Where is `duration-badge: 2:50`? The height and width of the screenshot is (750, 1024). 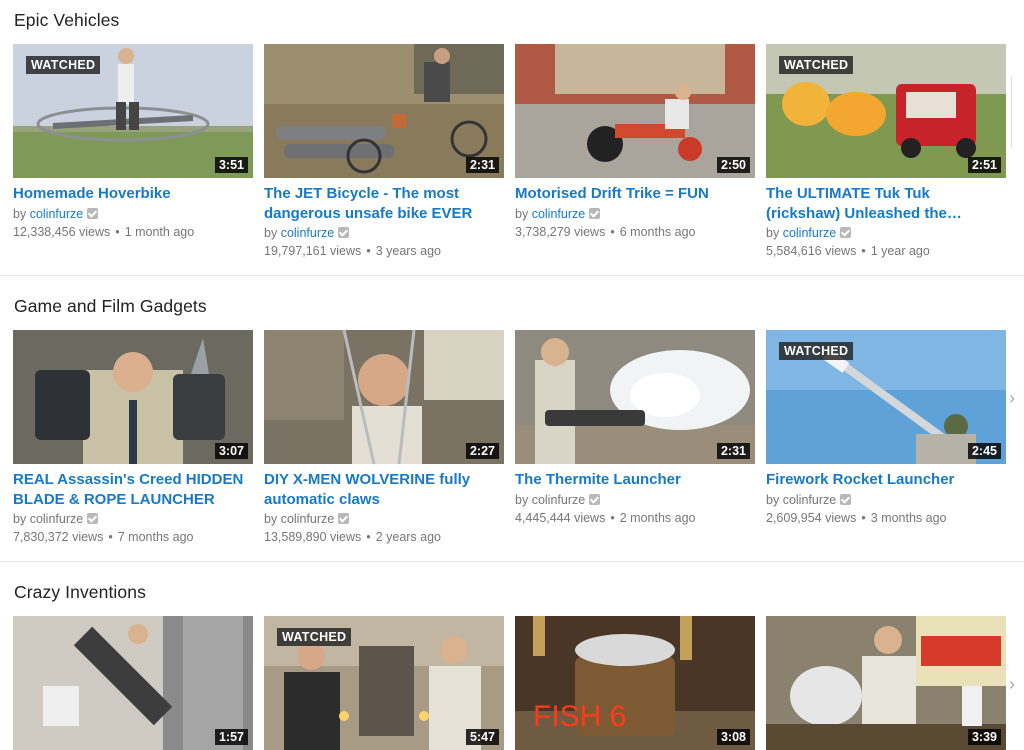 duration-badge: 2:50 is located at coordinates (733, 165).